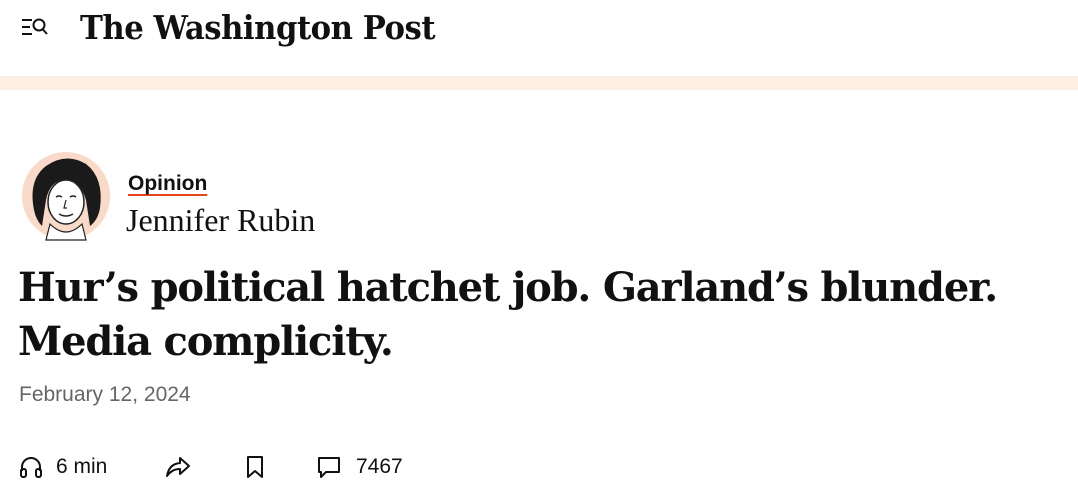  What do you see at coordinates (31, 467) in the screenshot?
I see `headphones-icon` at bounding box center [31, 467].